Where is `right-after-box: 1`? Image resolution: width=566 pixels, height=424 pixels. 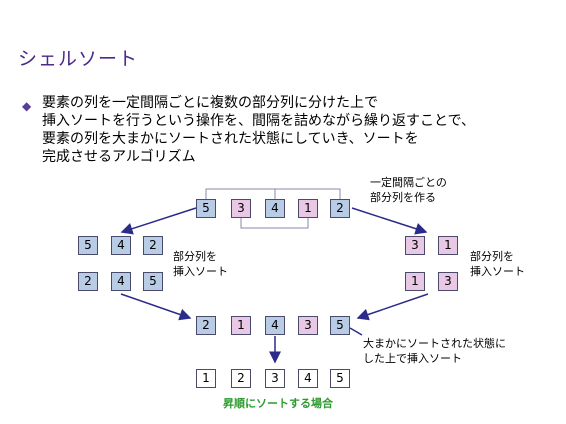 right-after-box: 1 is located at coordinates (415, 281).